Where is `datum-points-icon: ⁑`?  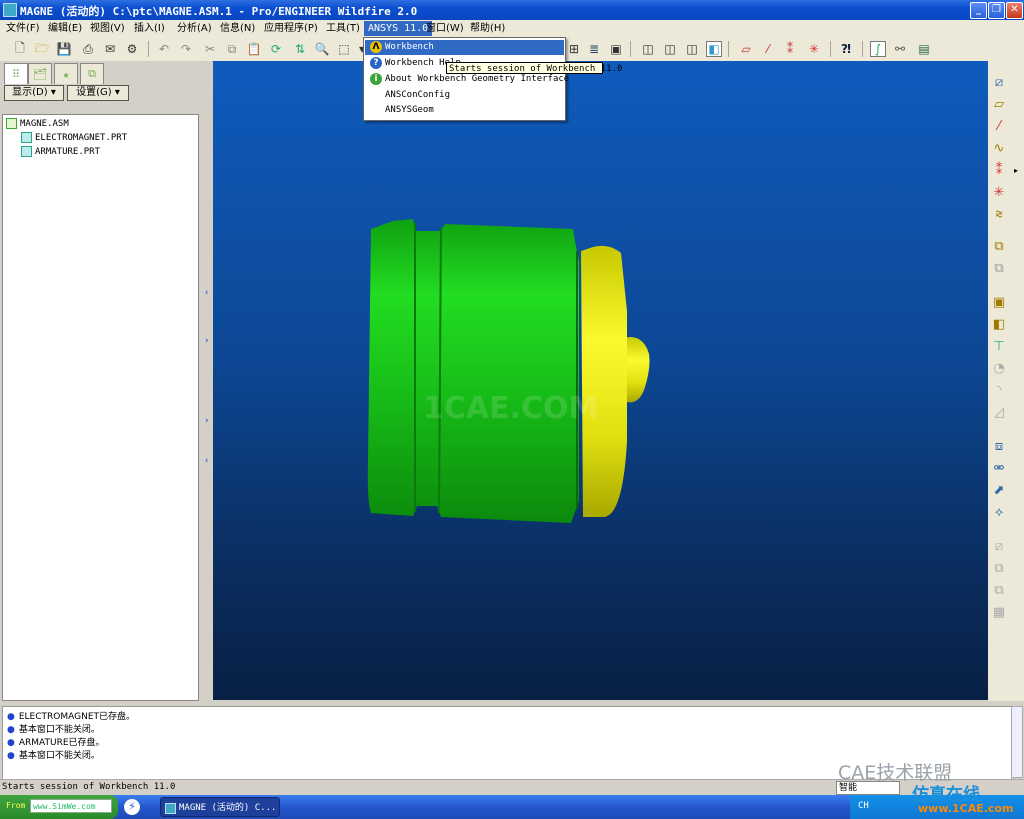
datum-points-icon: ⁑ is located at coordinates (790, 49).